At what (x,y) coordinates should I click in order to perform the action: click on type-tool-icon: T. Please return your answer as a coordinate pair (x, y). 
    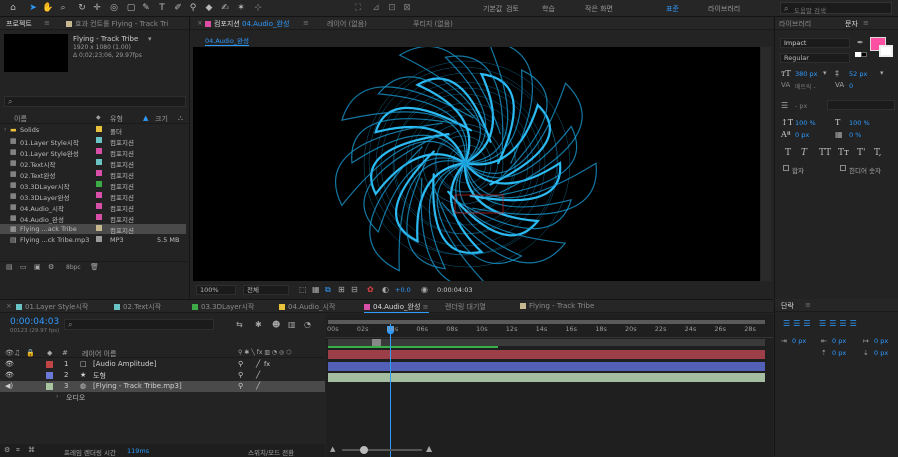
    Looking at the image, I should click on (162, 8).